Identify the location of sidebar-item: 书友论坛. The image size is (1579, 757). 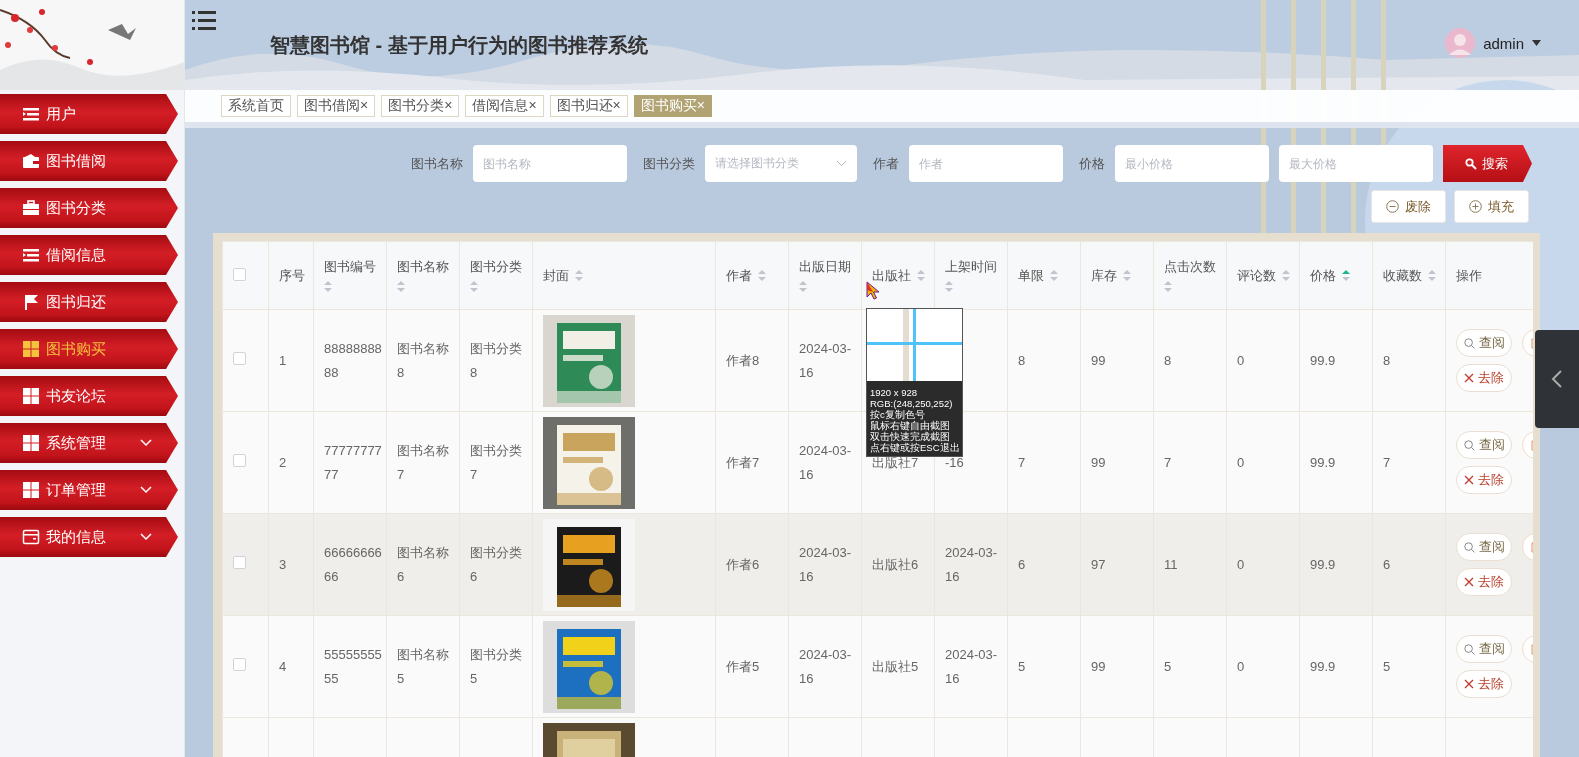
(89, 396).